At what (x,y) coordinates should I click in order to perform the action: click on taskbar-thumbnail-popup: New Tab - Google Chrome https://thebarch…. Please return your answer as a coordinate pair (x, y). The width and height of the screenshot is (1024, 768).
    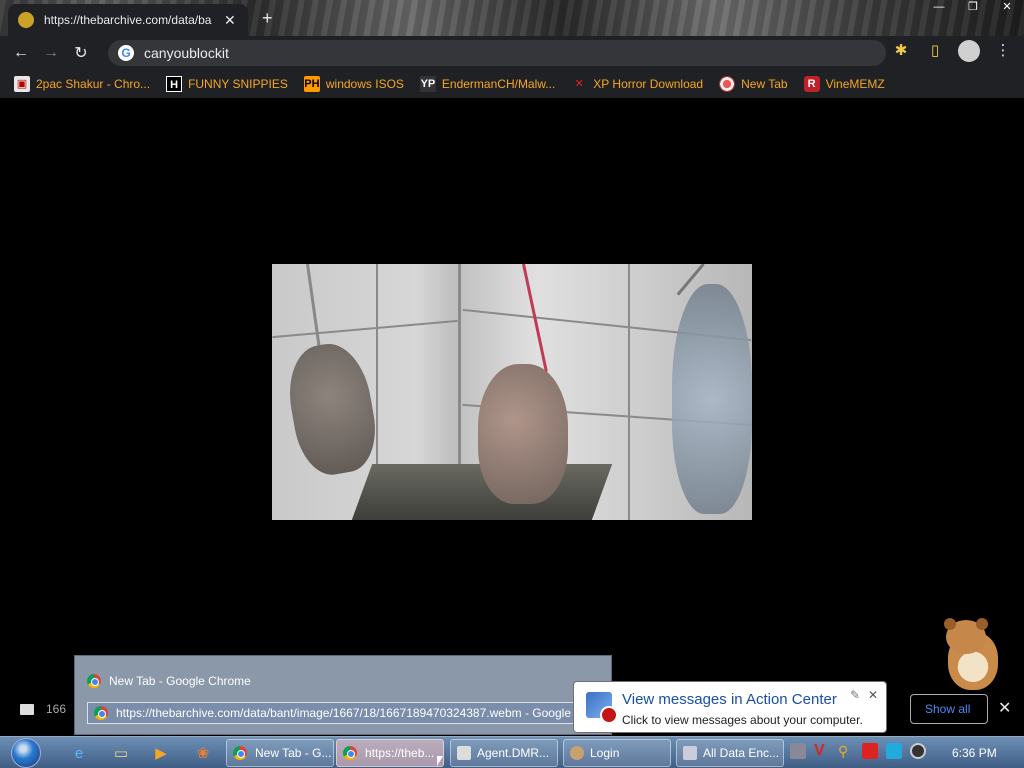
    Looking at the image, I should click on (343, 695).